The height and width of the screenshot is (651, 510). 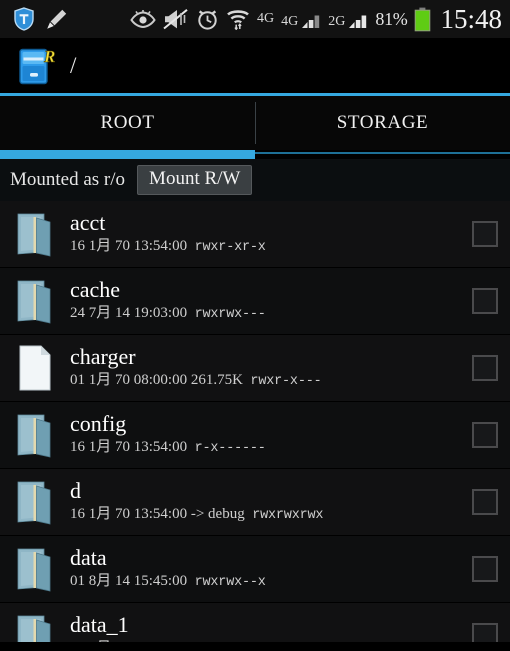 What do you see at coordinates (337, 21) in the screenshot?
I see `network-label-2g: 2G` at bounding box center [337, 21].